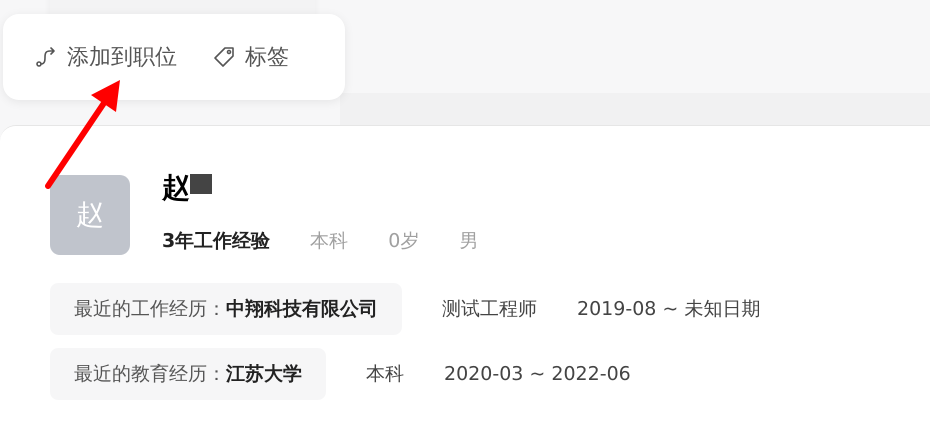 Image resolution: width=930 pixels, height=425 pixels. What do you see at coordinates (329, 241) in the screenshot?
I see `meta-text: 本科` at bounding box center [329, 241].